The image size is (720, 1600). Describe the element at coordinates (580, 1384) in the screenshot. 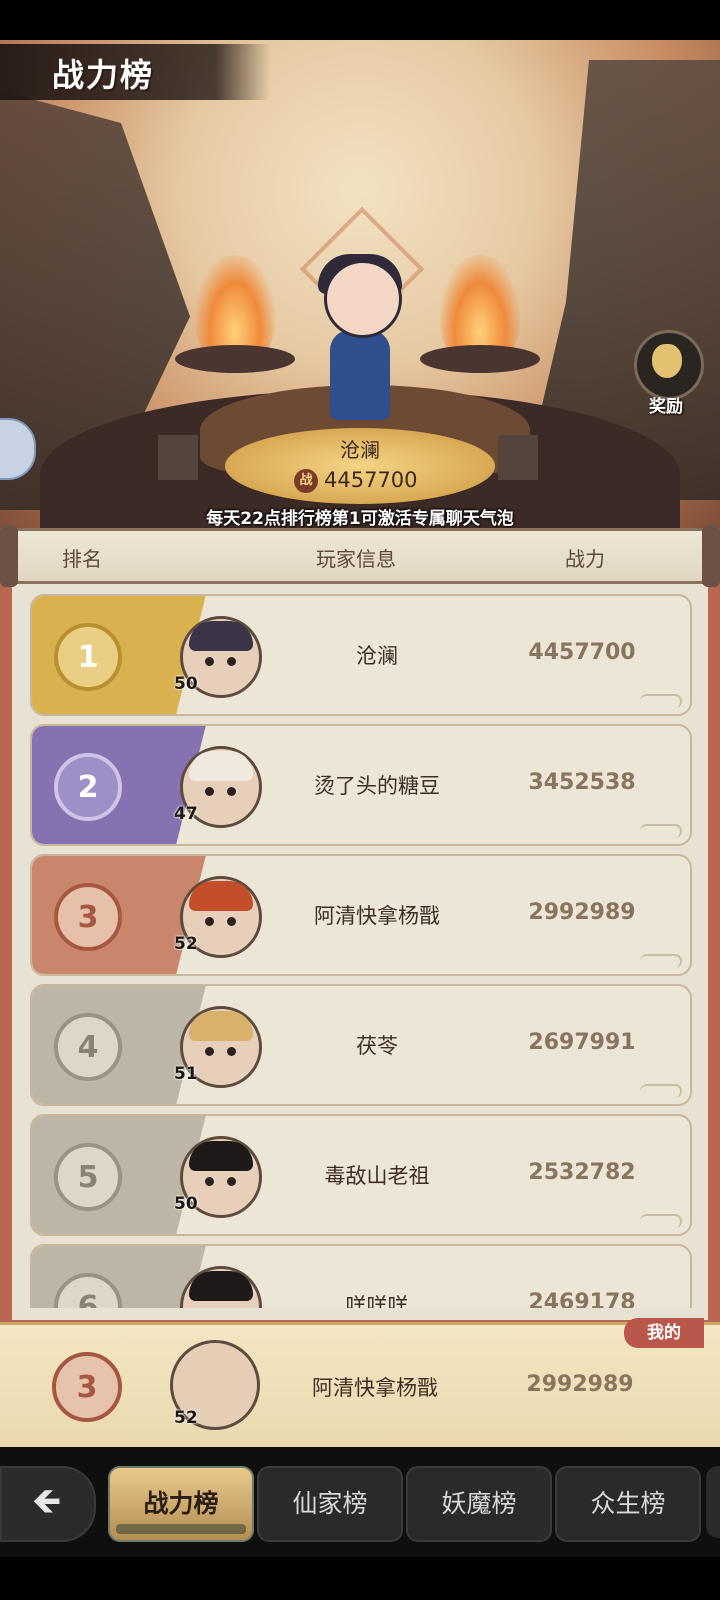

I see `my-power: 2992989` at that location.